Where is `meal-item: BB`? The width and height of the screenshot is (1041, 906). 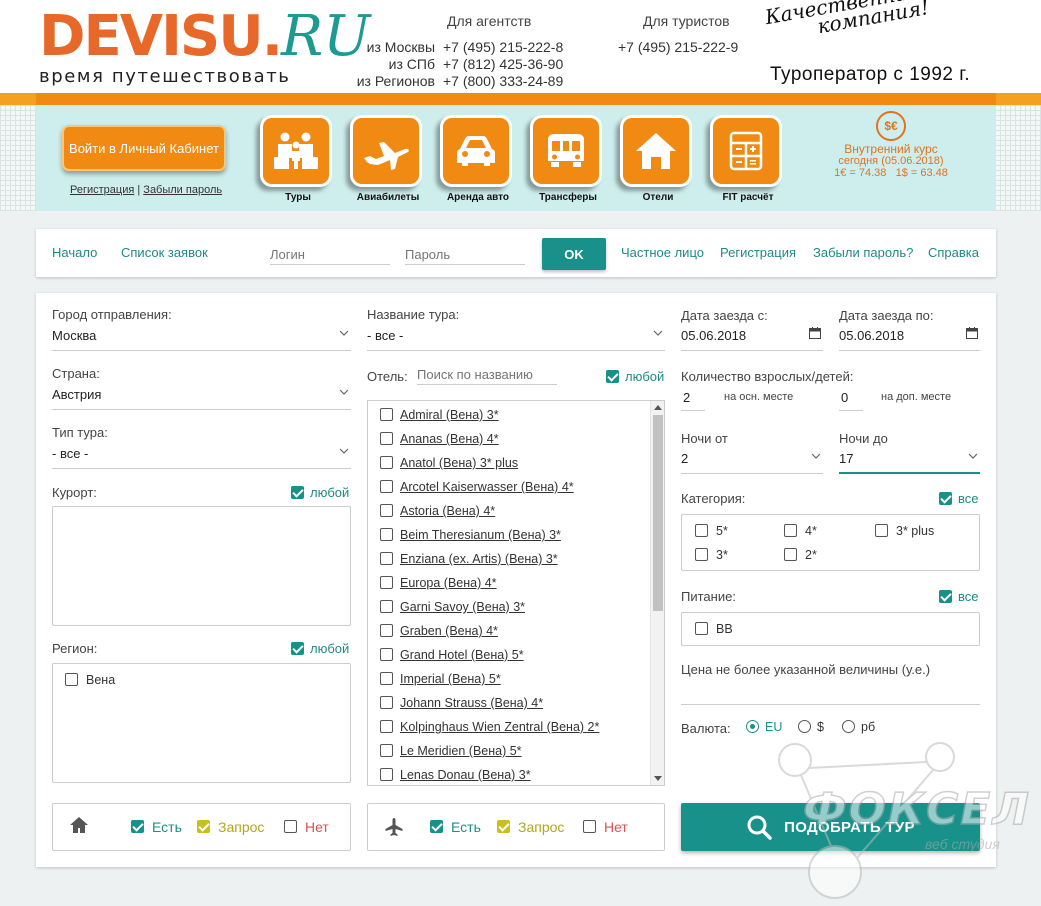 meal-item: BB is located at coordinates (714, 629).